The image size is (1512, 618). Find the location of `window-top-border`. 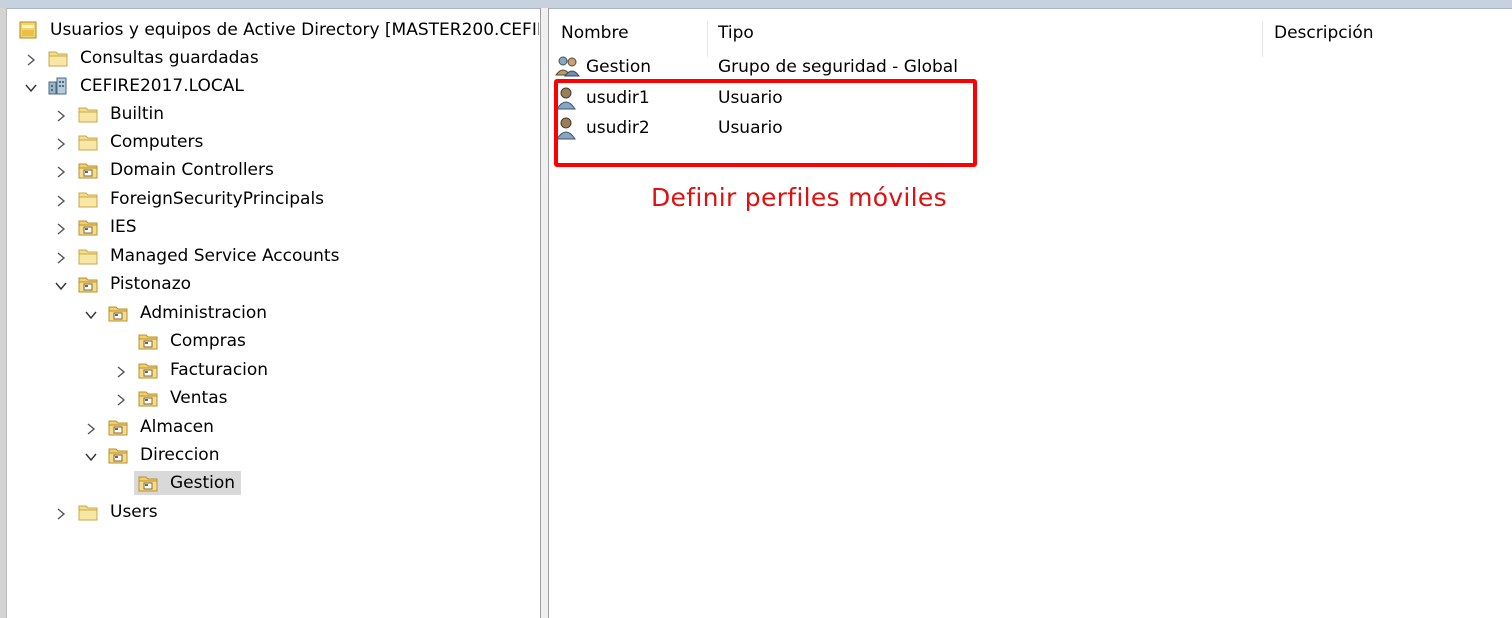

window-top-border is located at coordinates (756, 4).